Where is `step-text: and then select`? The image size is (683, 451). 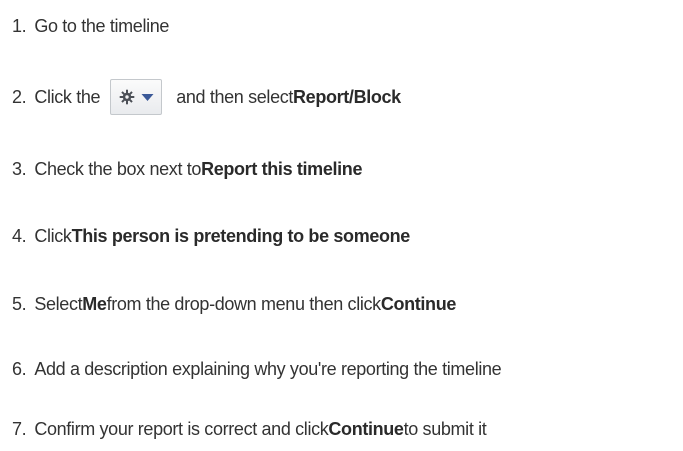 step-text: and then select is located at coordinates (235, 96).